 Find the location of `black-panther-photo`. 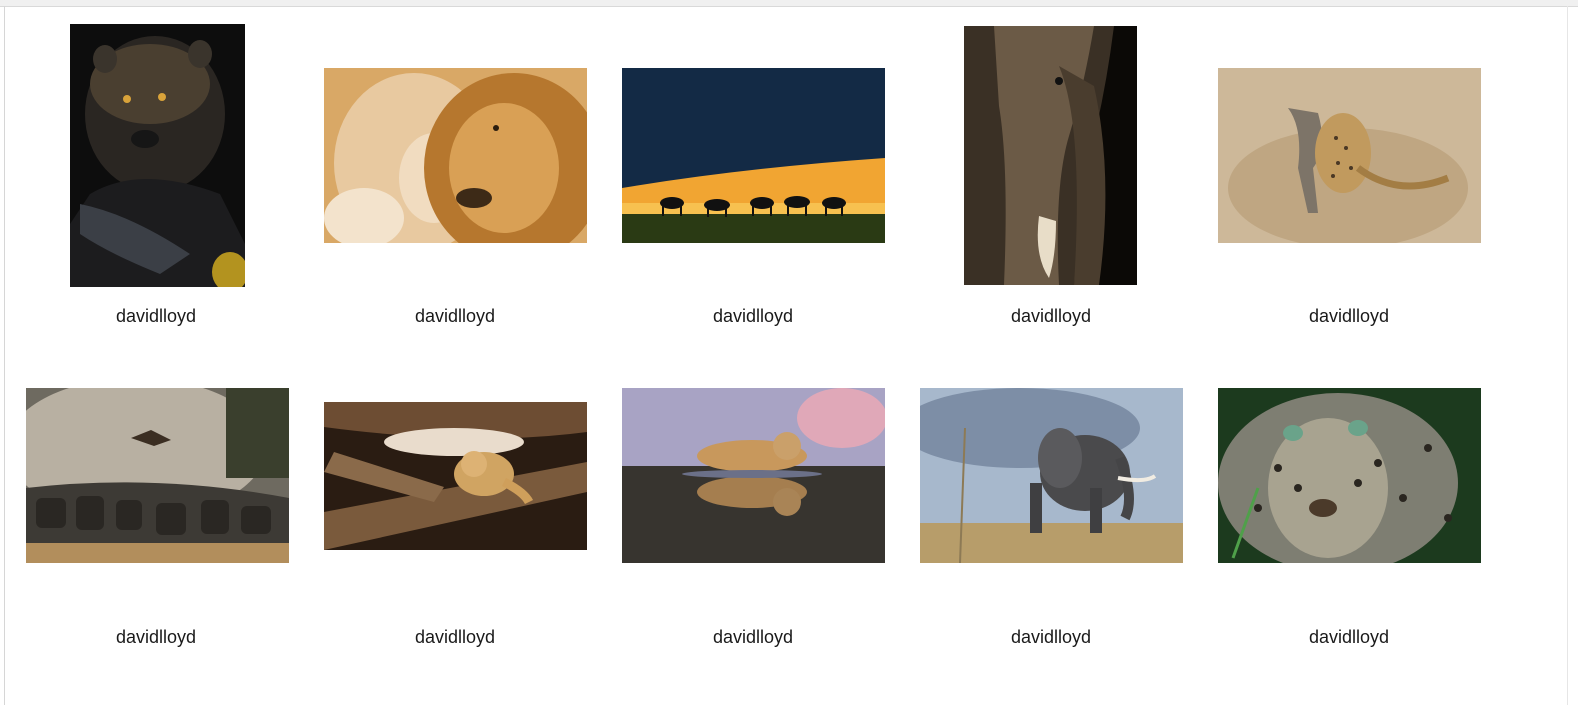

black-panther-photo is located at coordinates (157, 155).